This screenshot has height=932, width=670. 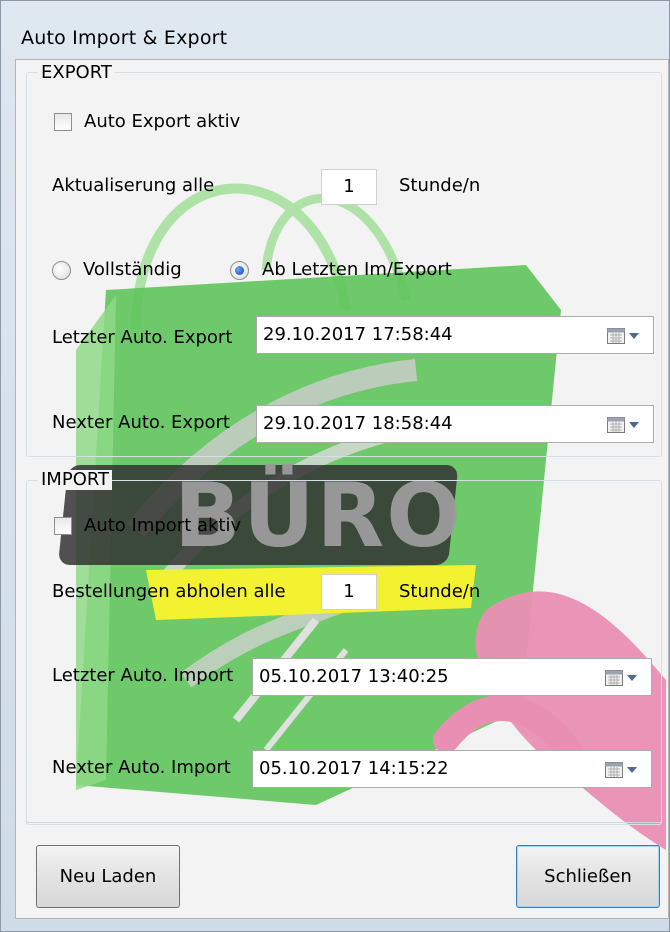 I want to click on last-export-value: 29.10.2017 17:58:44, so click(x=358, y=334).